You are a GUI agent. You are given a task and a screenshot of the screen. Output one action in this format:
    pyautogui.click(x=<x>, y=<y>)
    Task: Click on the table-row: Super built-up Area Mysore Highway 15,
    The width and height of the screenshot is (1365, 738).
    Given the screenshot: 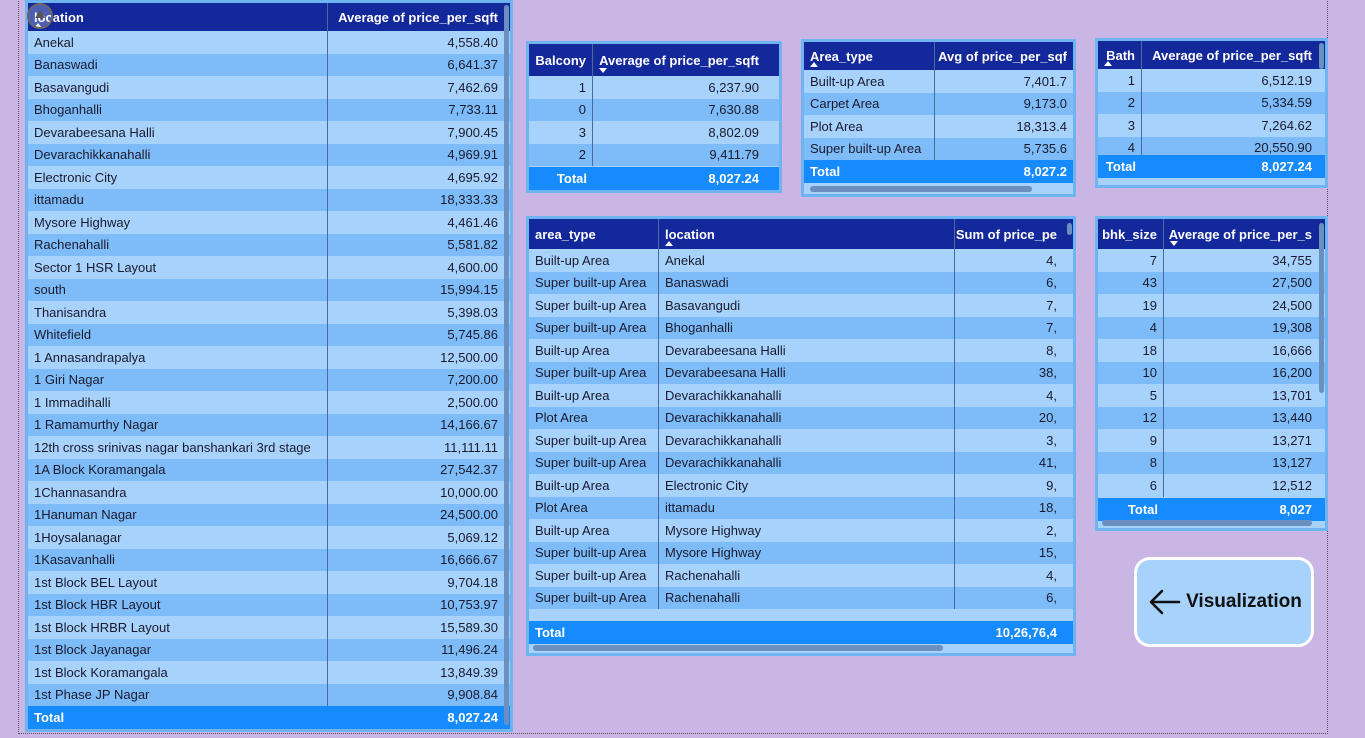 What is the action you would take?
    pyautogui.click(x=801, y=552)
    